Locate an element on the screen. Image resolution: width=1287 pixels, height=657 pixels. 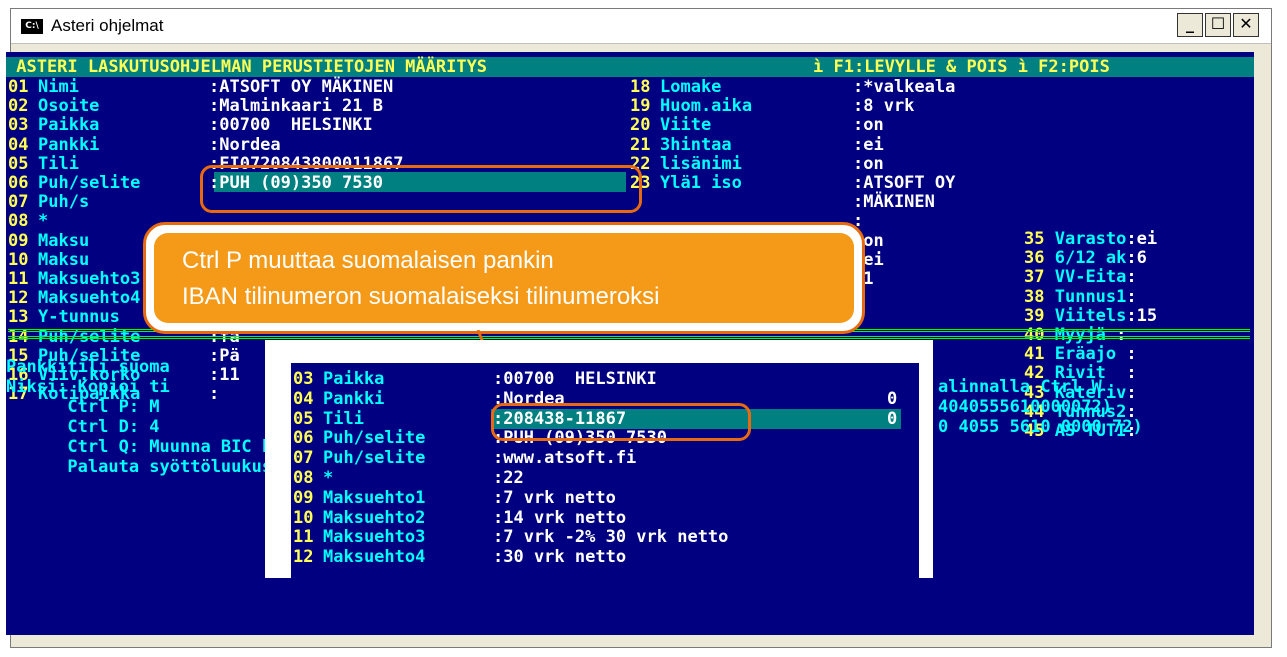
inset-side-value: 0 is located at coordinates (892, 399).